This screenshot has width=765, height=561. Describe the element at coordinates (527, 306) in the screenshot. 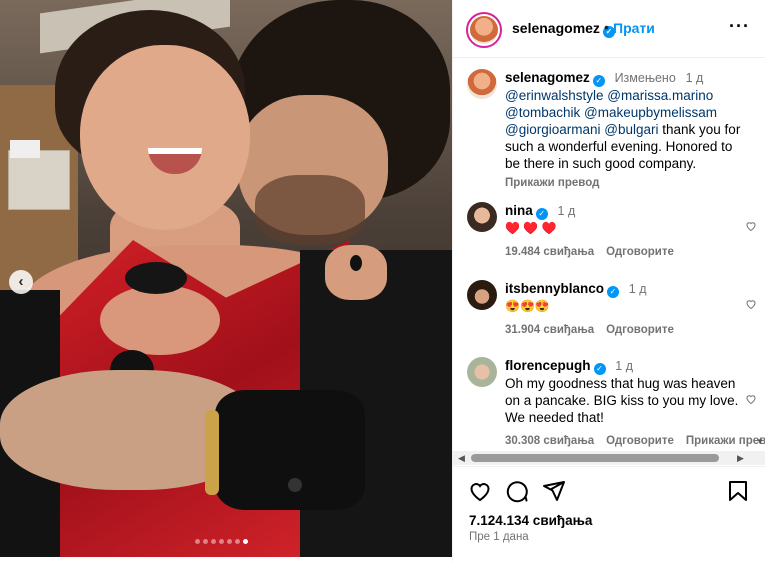

I see `comment-text: 😍😍😍` at that location.